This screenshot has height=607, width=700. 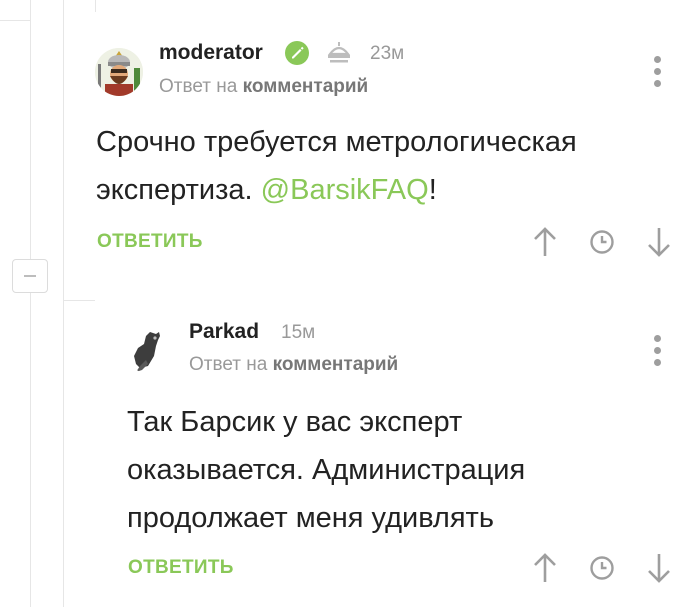 What do you see at coordinates (298, 333) in the screenshot?
I see `comment-time: 15м` at bounding box center [298, 333].